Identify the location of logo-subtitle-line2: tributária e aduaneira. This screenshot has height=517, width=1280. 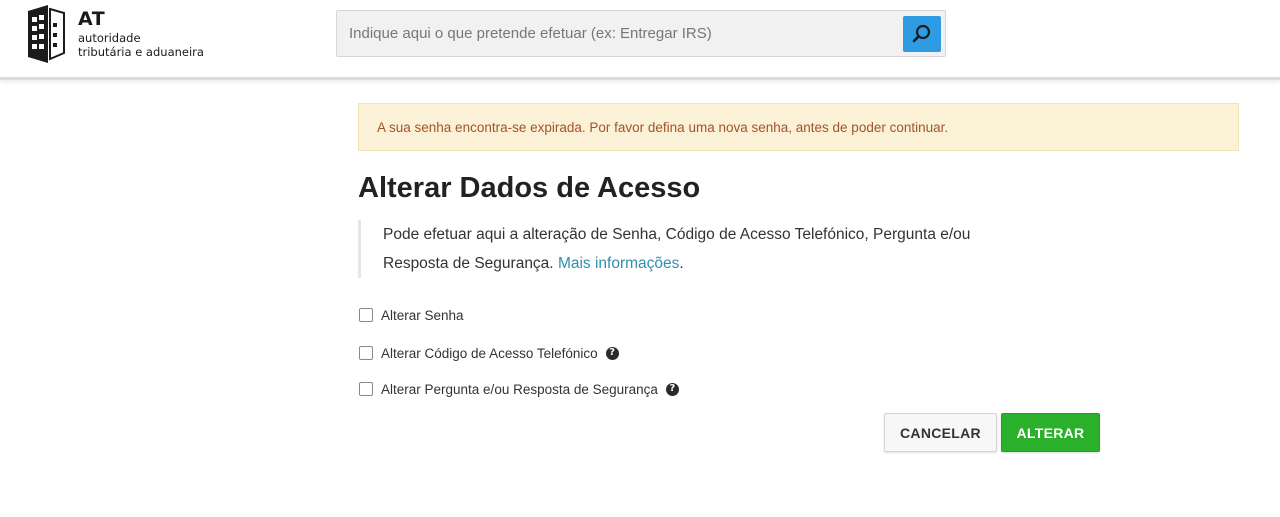
(141, 52).